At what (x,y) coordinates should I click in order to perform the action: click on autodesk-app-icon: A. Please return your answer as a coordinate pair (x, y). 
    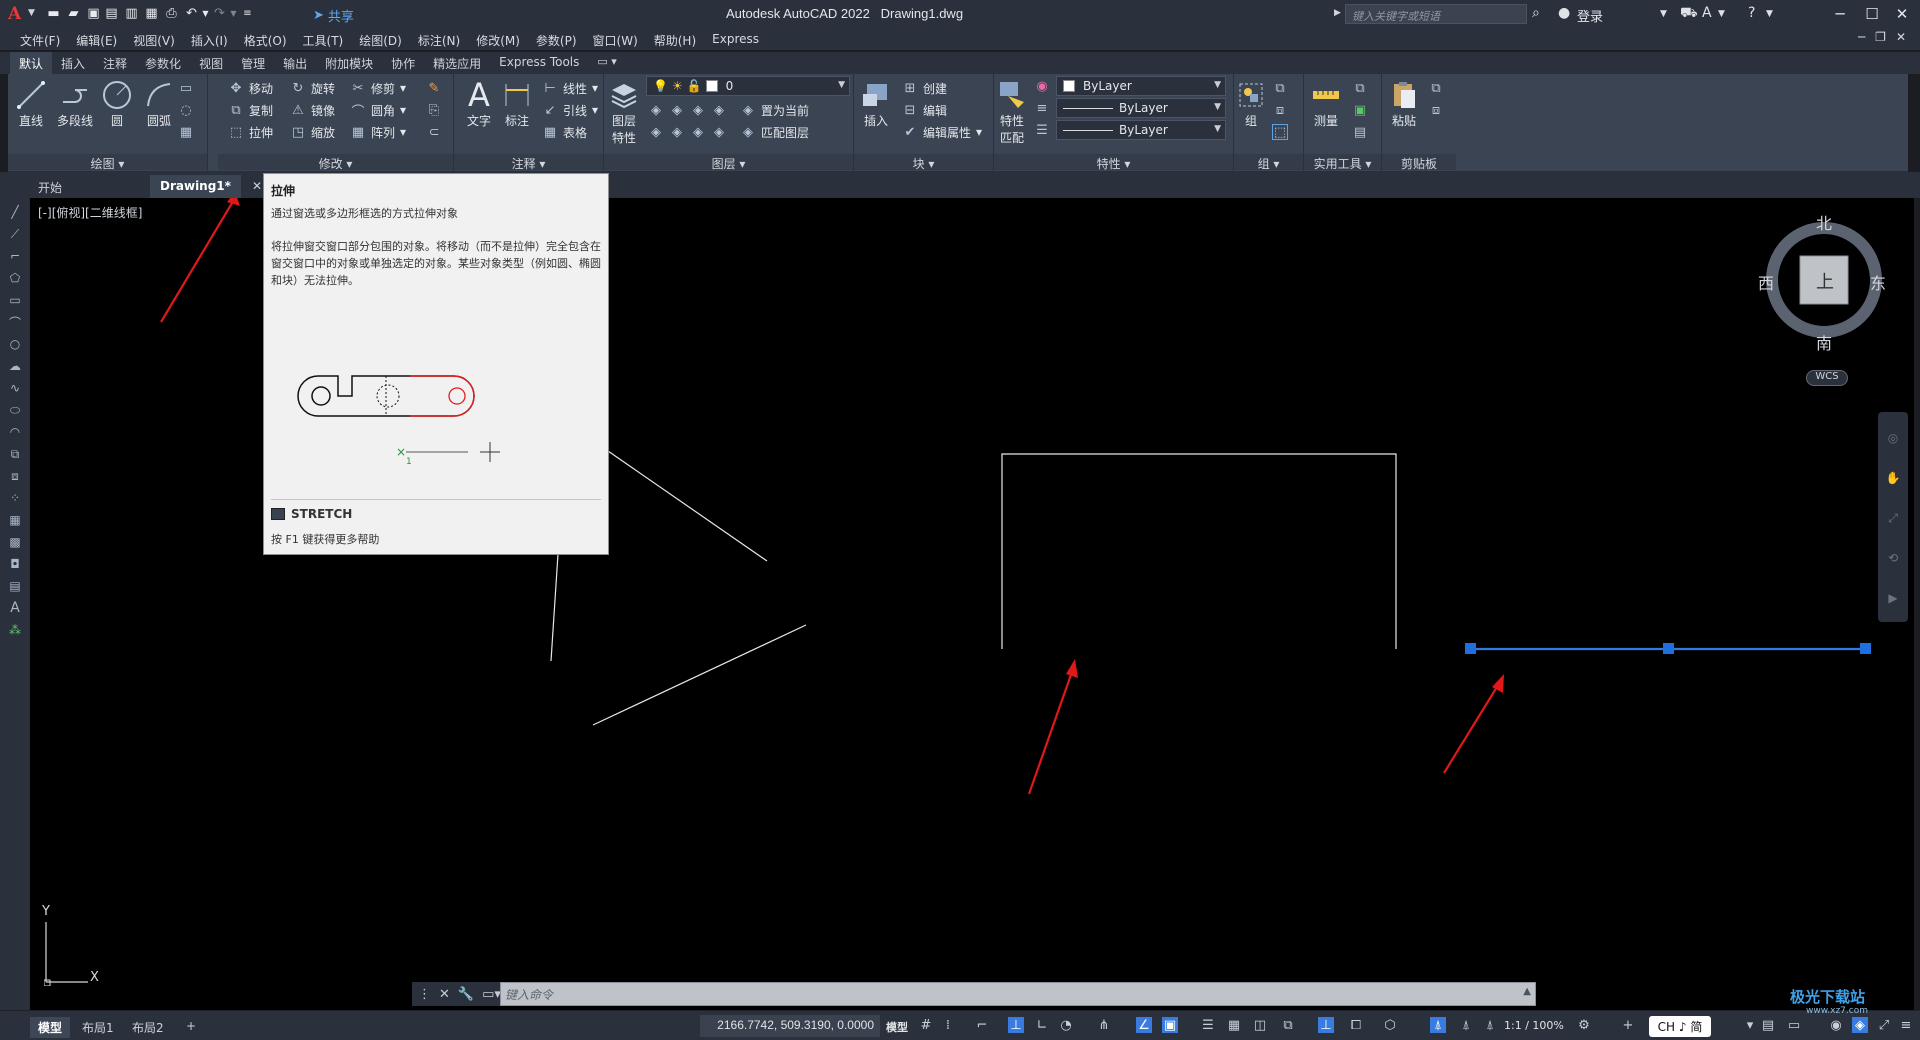
    Looking at the image, I should click on (1707, 13).